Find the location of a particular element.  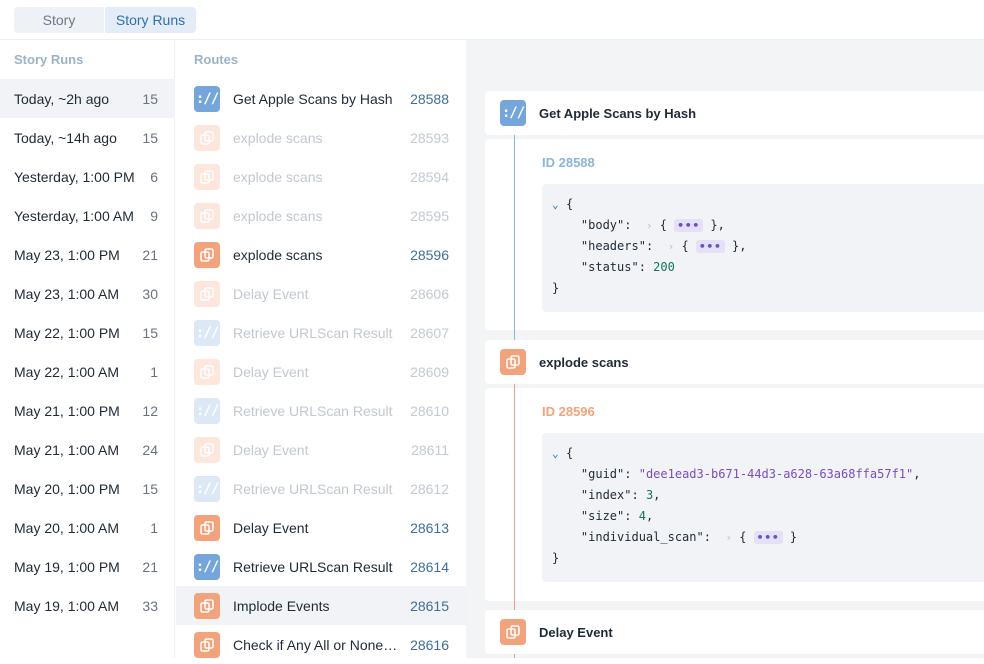

route-id: 28588 is located at coordinates (429, 98).